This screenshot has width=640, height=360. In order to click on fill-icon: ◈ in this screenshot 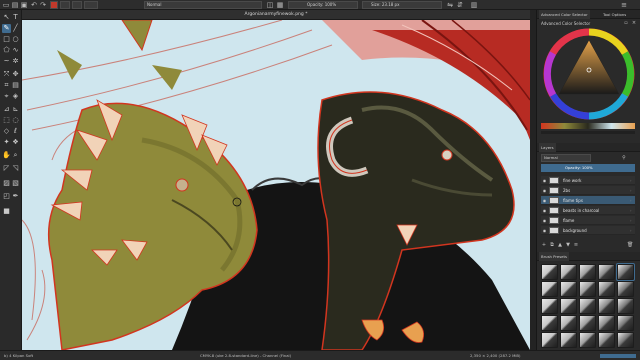, I will do `click(15, 96)`.